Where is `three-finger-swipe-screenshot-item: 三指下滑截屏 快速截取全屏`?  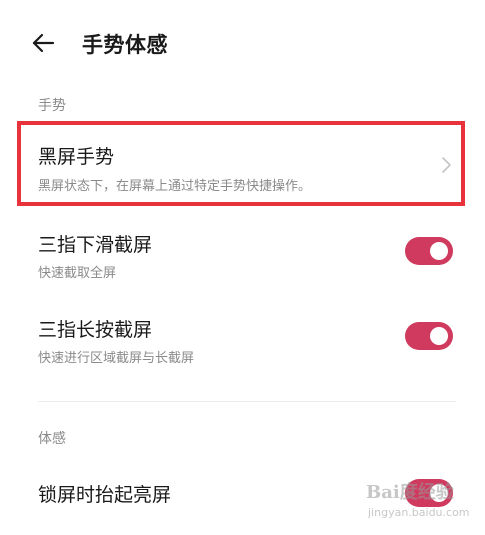 three-finger-swipe-screenshot-item: 三指下滑截屏 快速截取全屏 is located at coordinates (242, 255).